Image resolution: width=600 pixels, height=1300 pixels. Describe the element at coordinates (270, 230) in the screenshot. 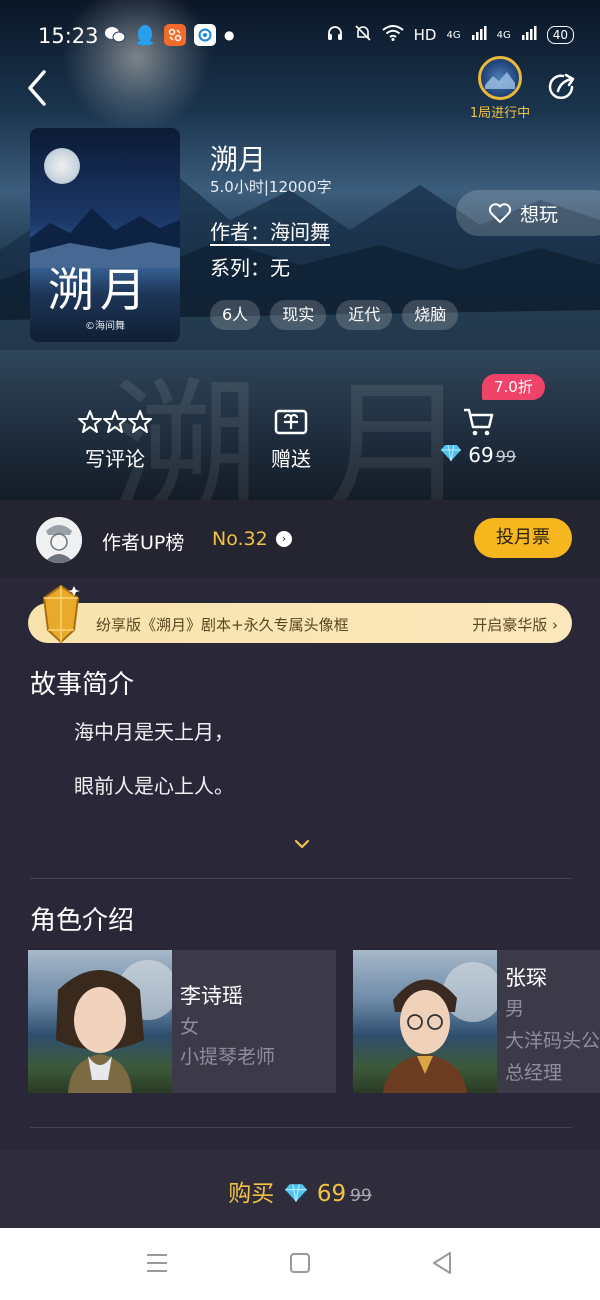

I see `book-author-link: 作者：海间舞` at that location.